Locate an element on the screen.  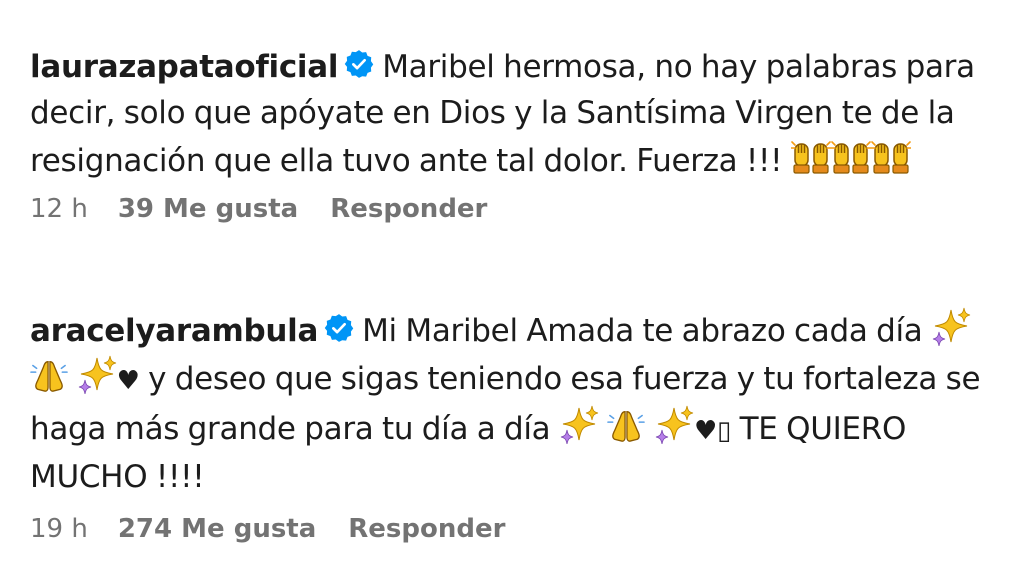
comment-meta: 19 h 274 Me gusta Responder is located at coordinates (510, 529).